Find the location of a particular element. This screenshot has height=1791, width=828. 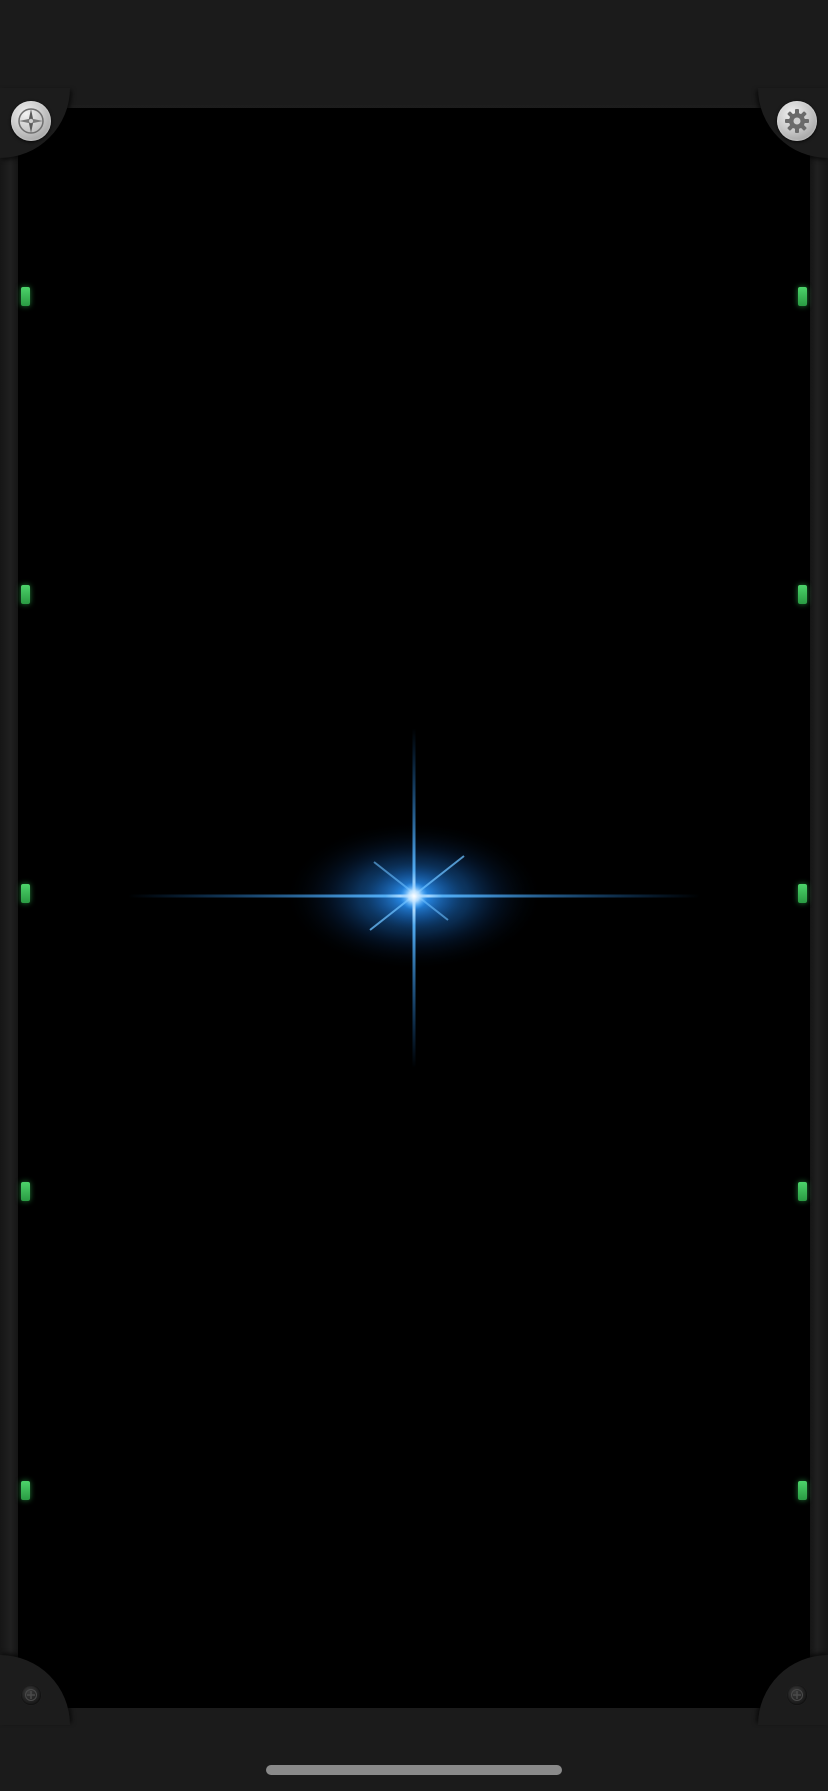

compass-button is located at coordinates (31, 121).